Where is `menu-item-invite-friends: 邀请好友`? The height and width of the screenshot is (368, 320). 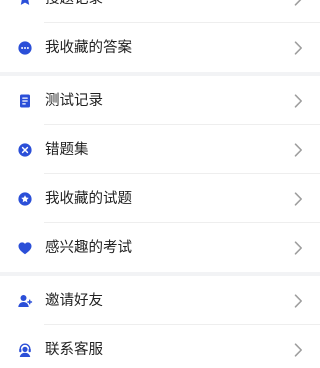 menu-item-invite-friends: 邀请好友 is located at coordinates (160, 300).